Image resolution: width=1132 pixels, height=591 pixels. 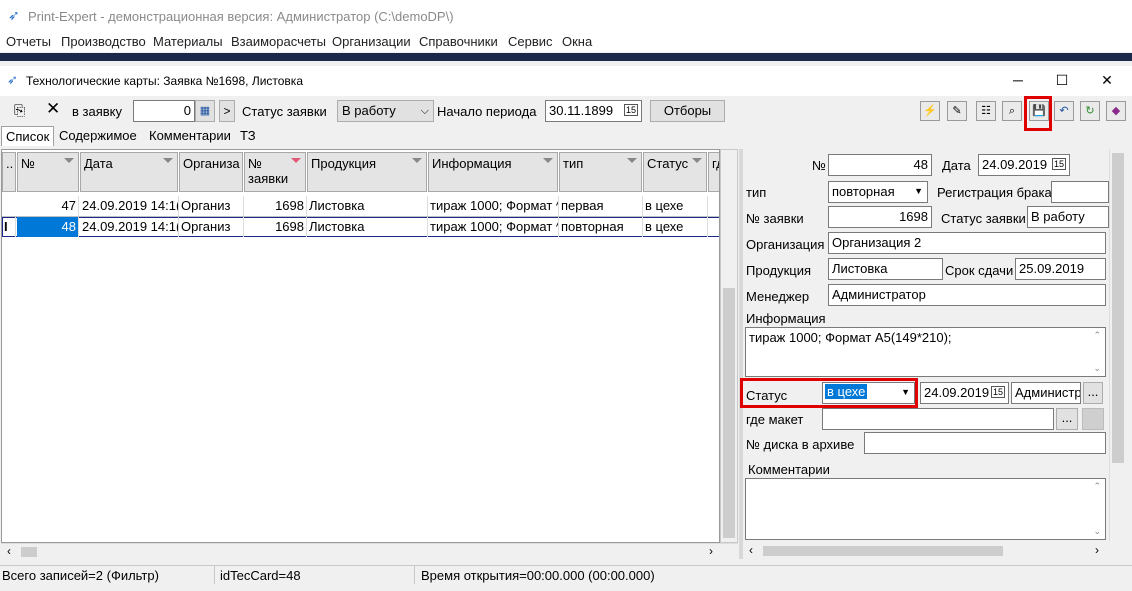 What do you see at coordinates (9, 227) in the screenshot?
I see `row-marker: I` at bounding box center [9, 227].